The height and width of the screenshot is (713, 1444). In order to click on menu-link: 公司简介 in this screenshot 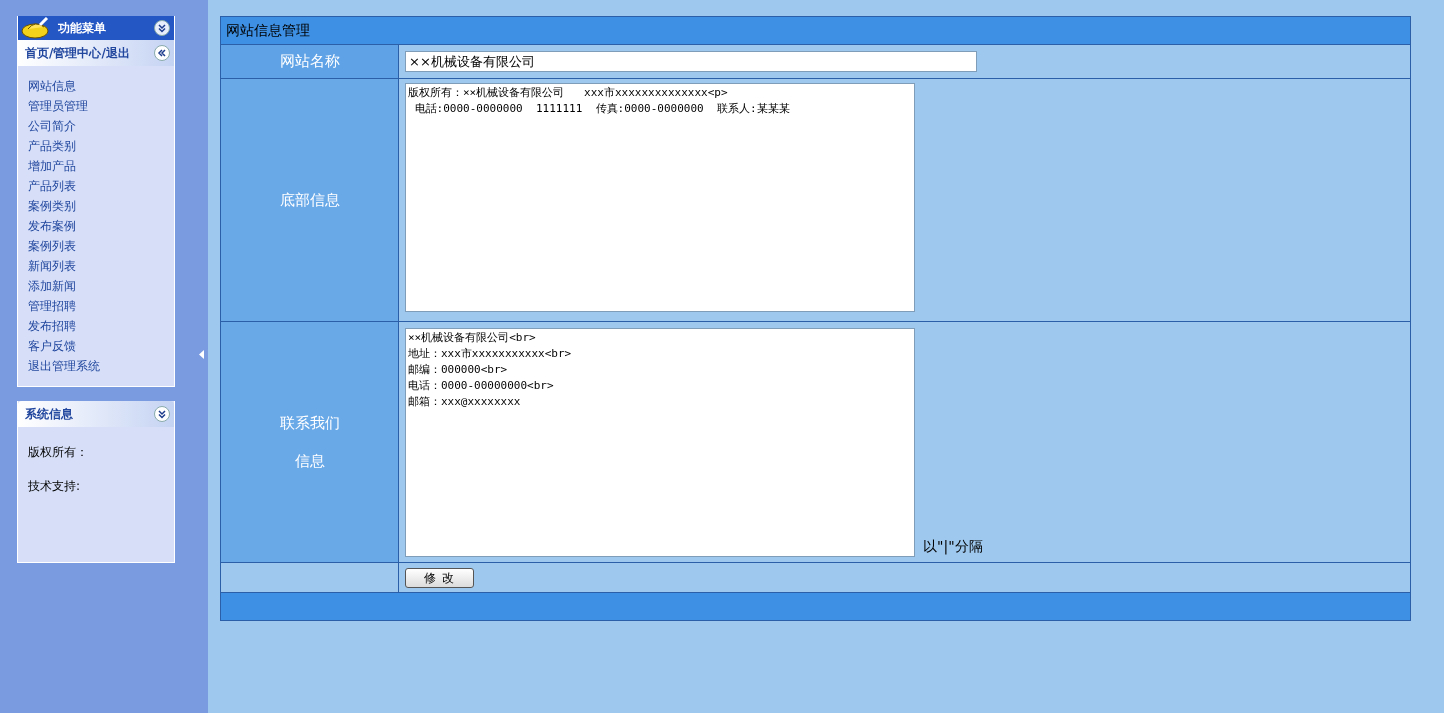, I will do `click(52, 126)`.